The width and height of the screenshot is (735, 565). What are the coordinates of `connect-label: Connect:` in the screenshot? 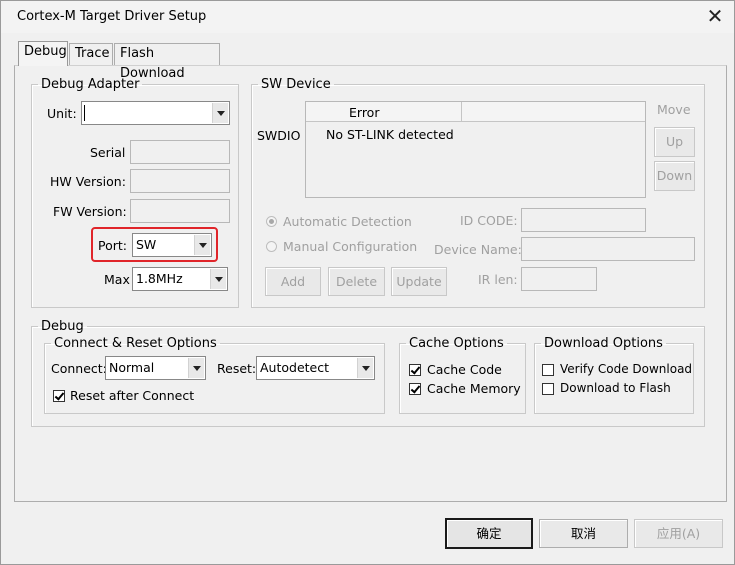 It's located at (79, 368).